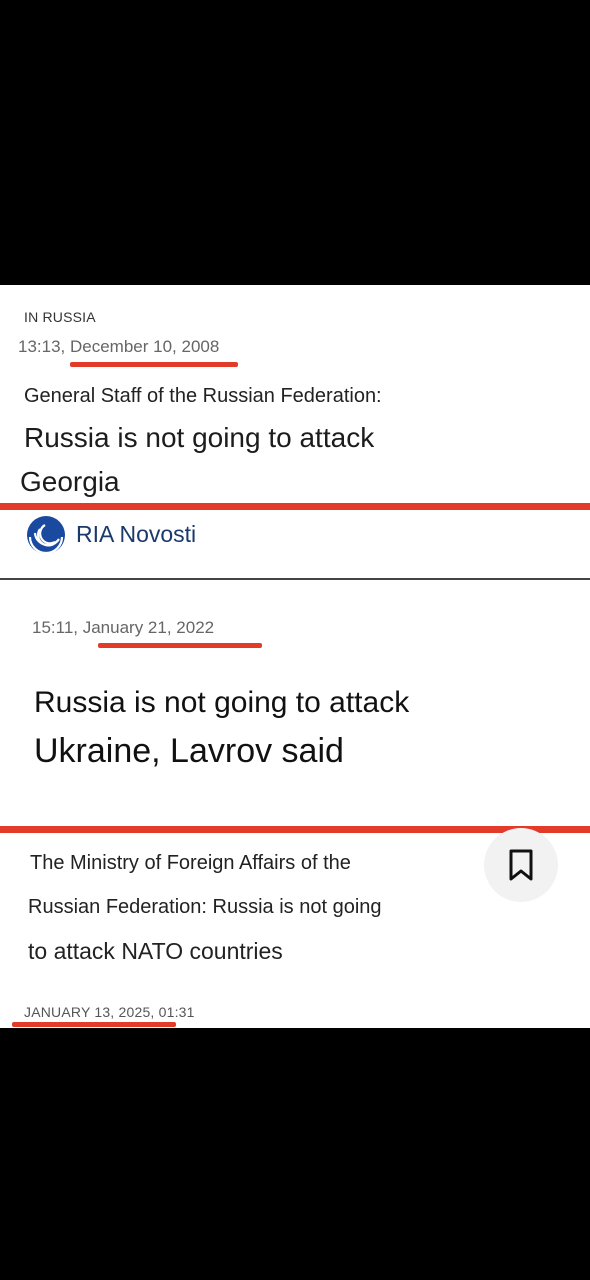 The height and width of the screenshot is (1280, 590). I want to click on bookmark-icon, so click(521, 865).